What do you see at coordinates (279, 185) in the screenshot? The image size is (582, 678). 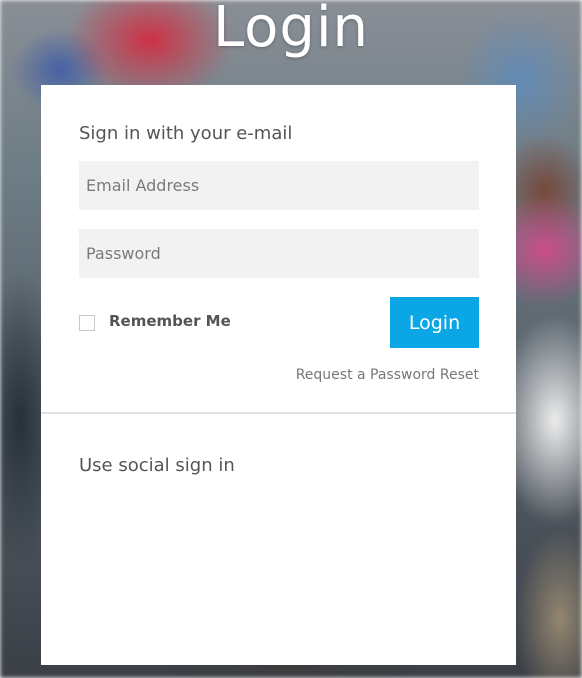 I see `email-field` at bounding box center [279, 185].